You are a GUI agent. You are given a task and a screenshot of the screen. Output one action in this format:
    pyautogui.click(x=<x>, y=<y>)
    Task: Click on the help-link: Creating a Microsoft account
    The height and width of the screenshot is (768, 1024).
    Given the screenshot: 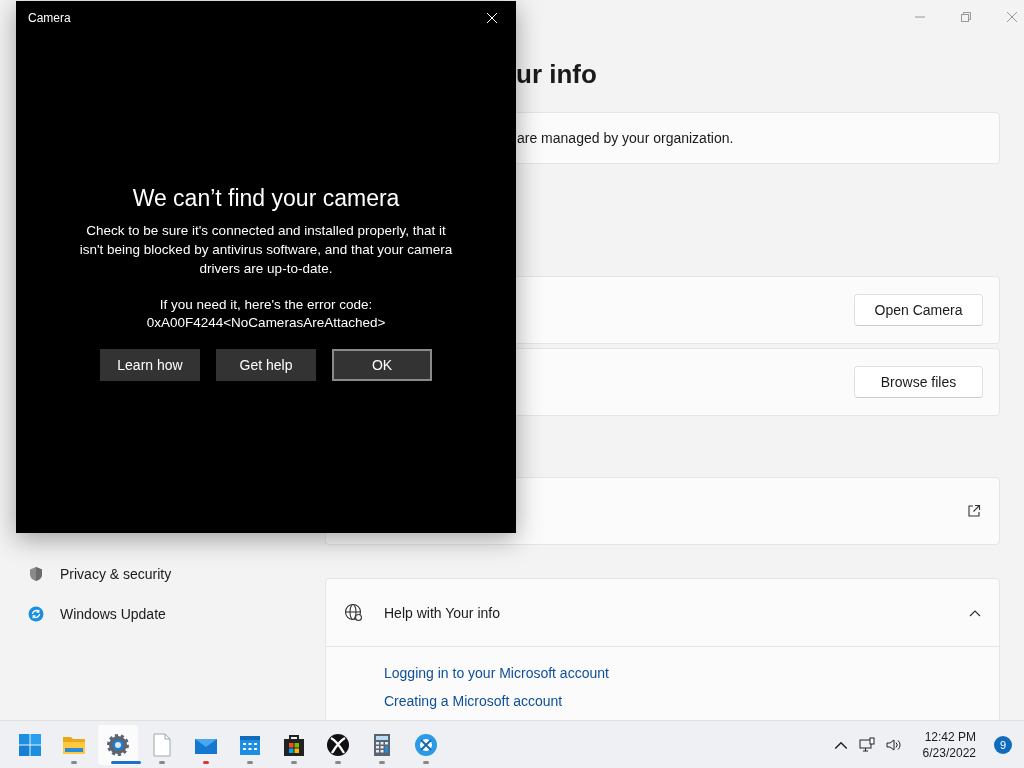 What is the action you would take?
    pyautogui.click(x=473, y=701)
    